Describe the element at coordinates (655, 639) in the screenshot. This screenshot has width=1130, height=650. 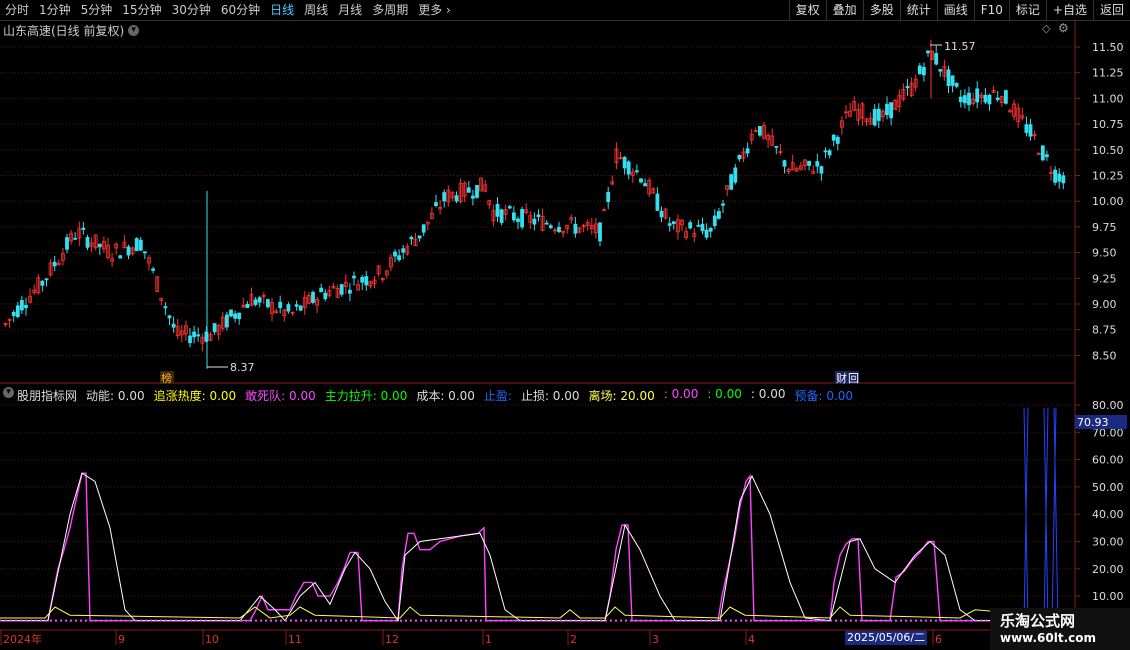
I see `date-tick-label: 3` at that location.